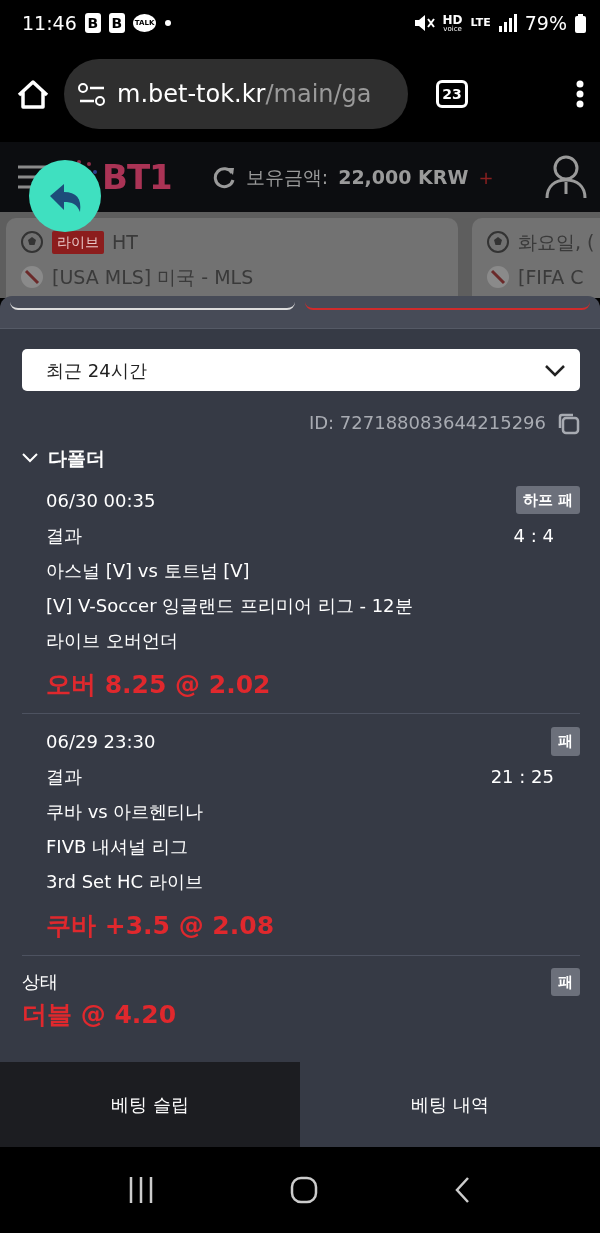 The image size is (600, 1233). Describe the element at coordinates (545, 23) in the screenshot. I see `battery-percent: 79%` at that location.